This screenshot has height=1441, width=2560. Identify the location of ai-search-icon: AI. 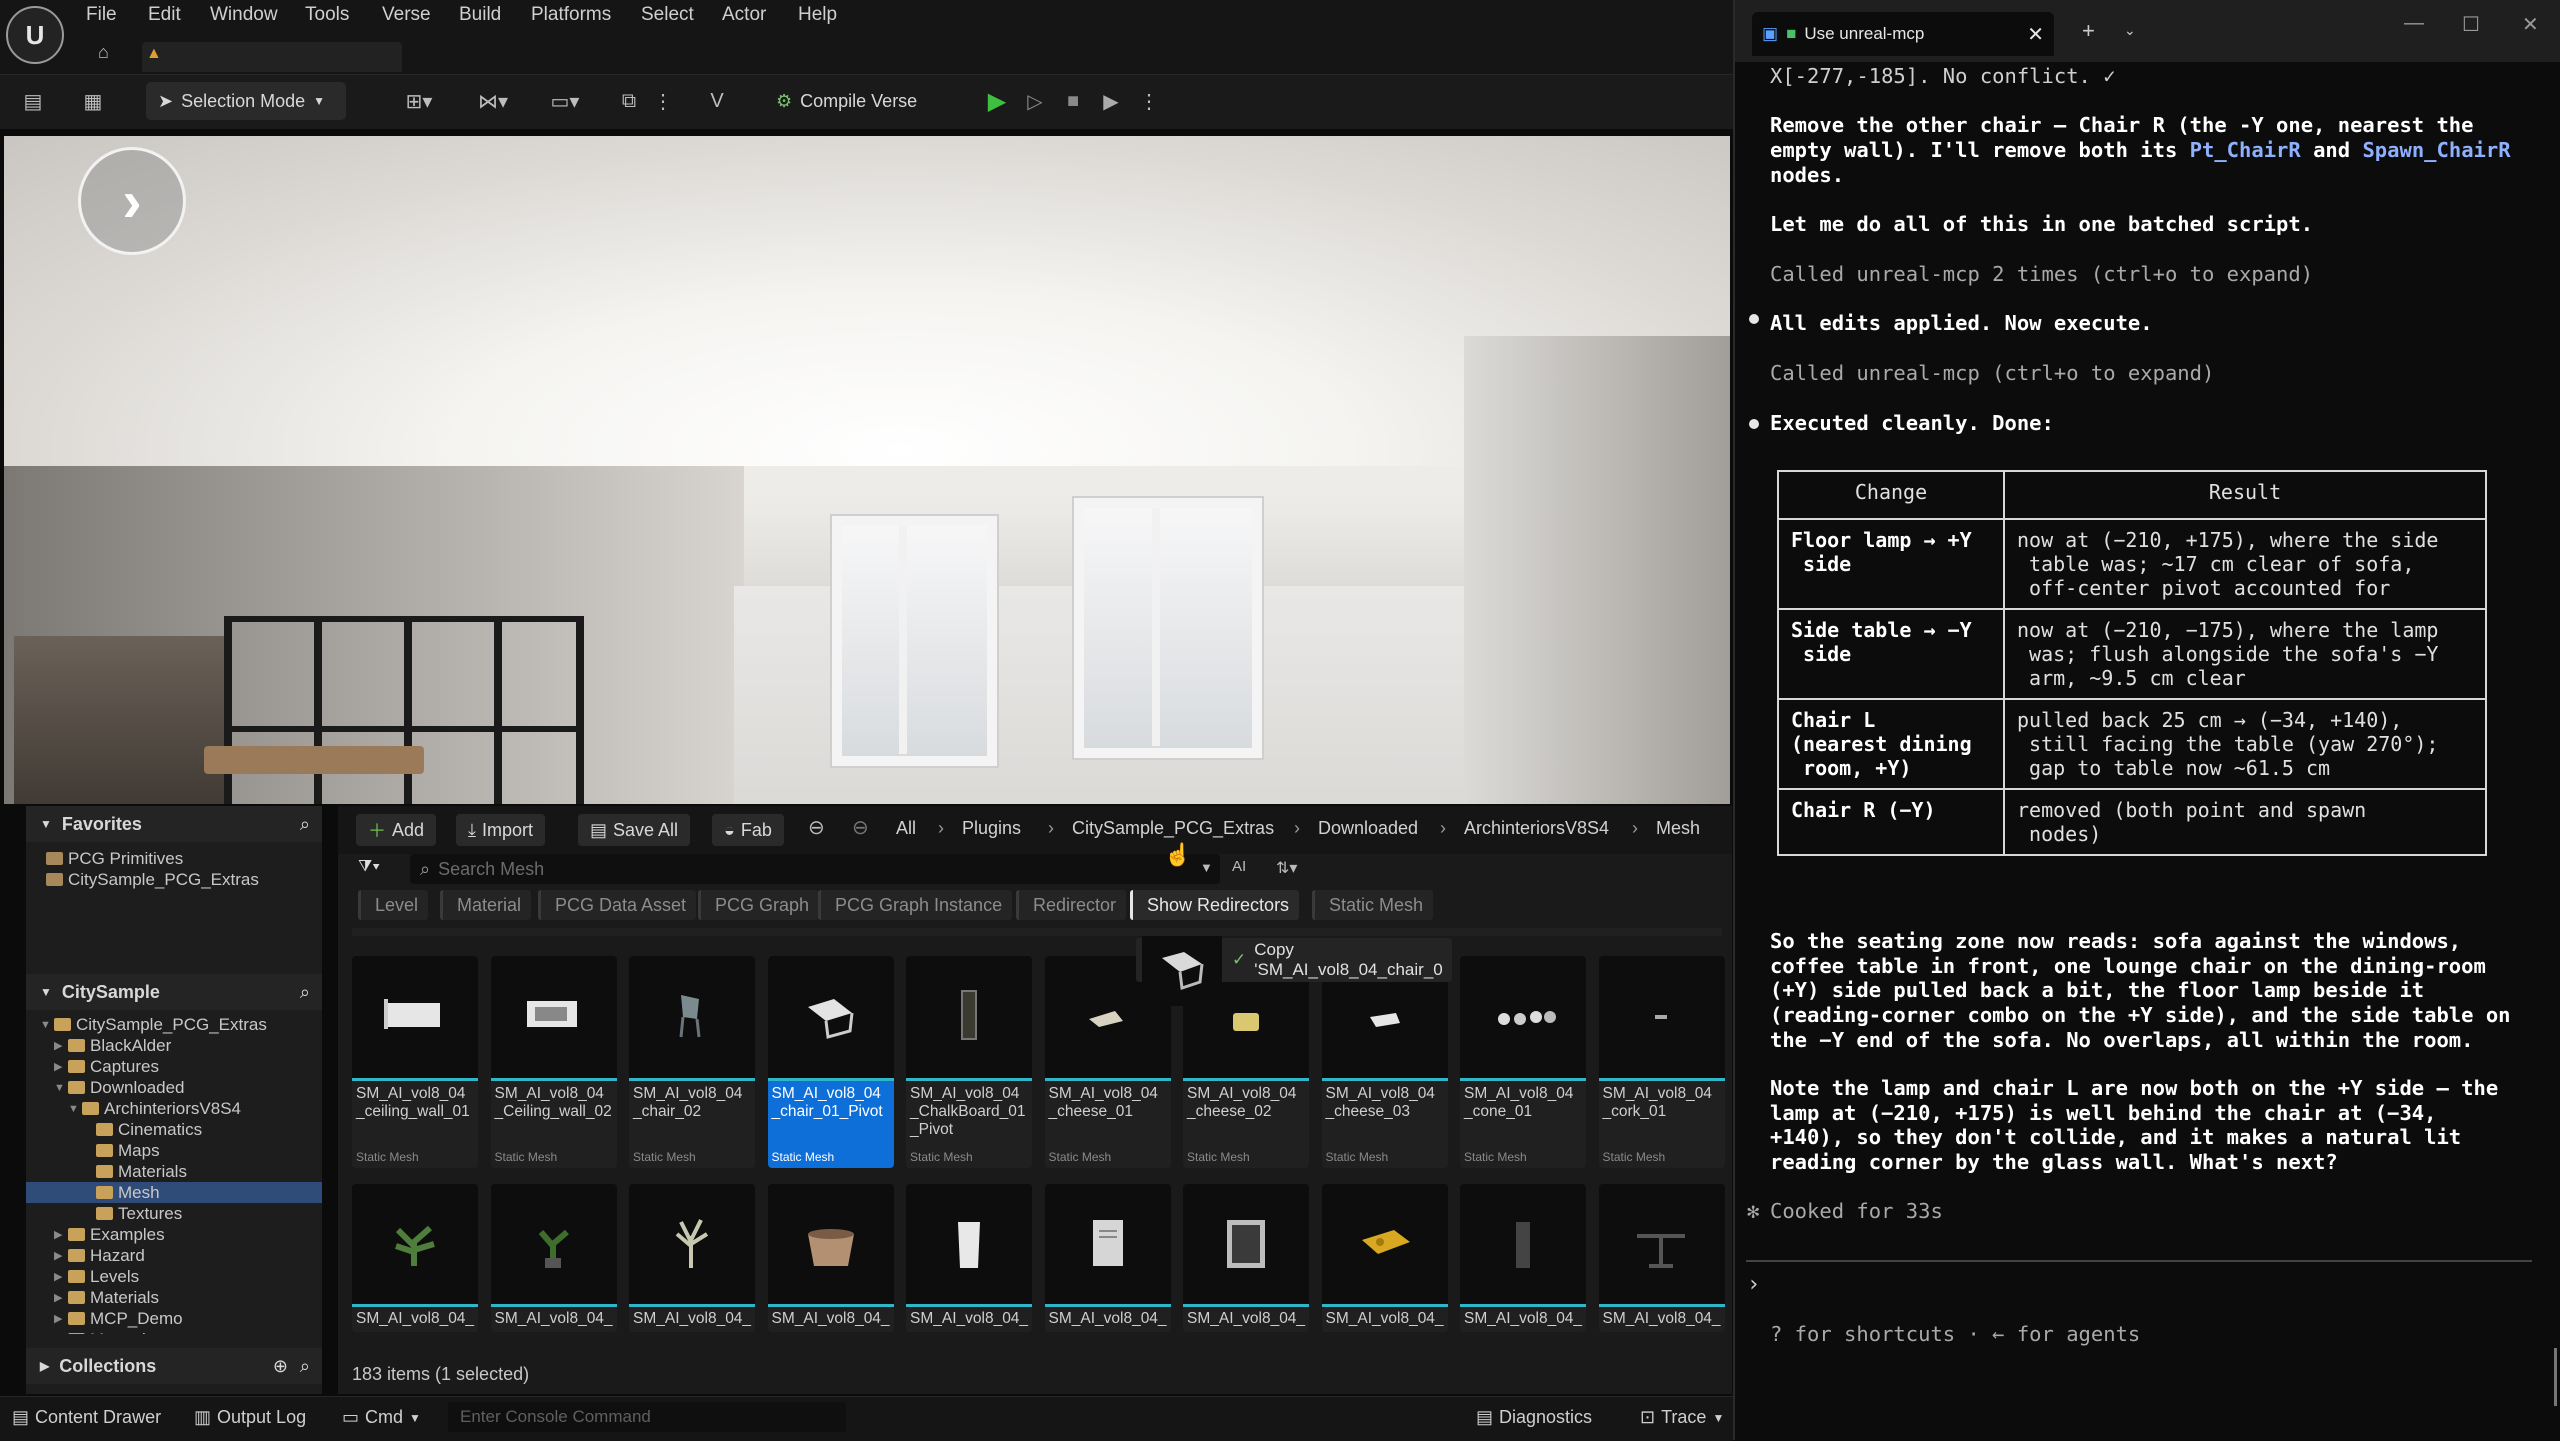
(1239, 866).